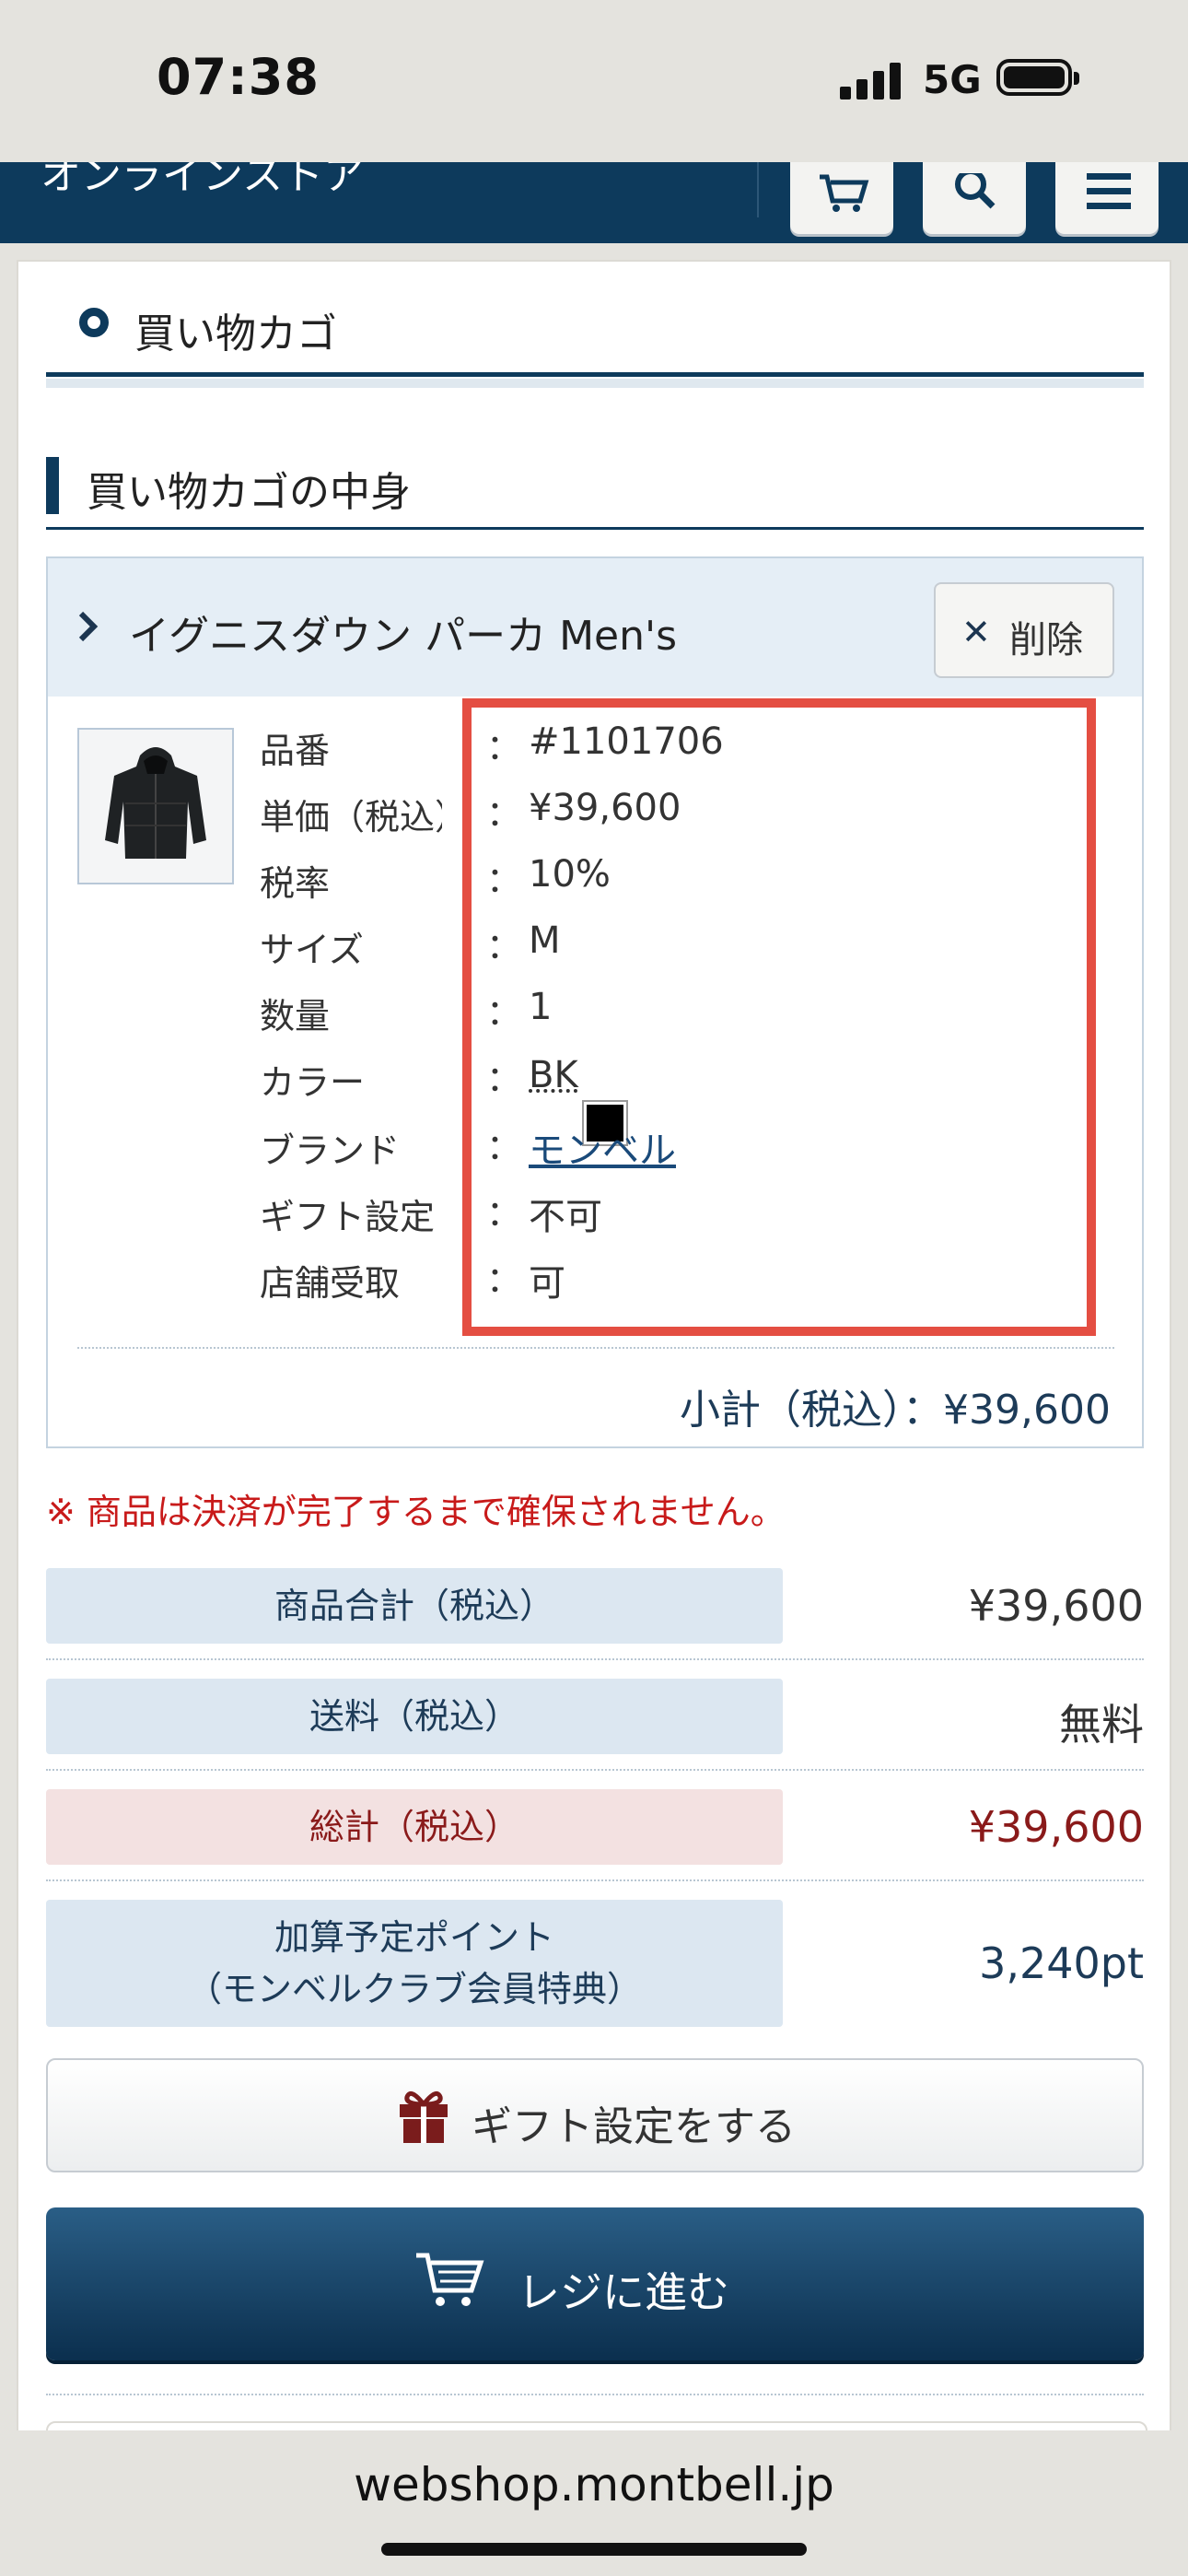  What do you see at coordinates (414, 1989) in the screenshot?
I see `points-label-line2: （モンベルクラブ会員特典）` at bounding box center [414, 1989].